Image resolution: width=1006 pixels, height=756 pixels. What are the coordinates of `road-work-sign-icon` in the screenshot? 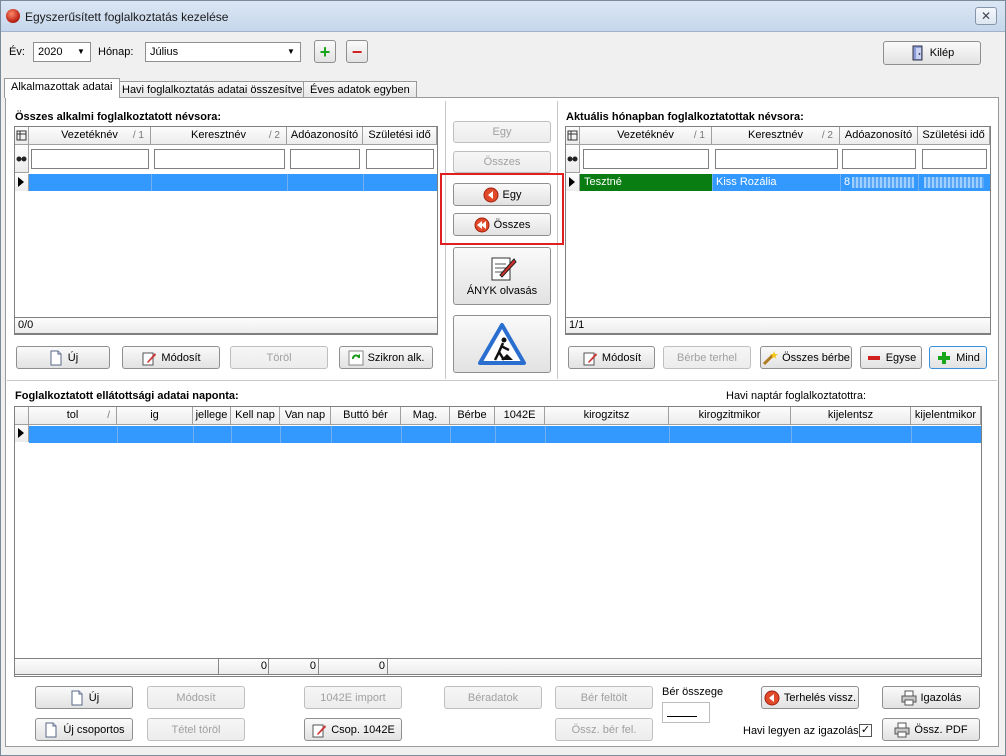 It's located at (502, 344).